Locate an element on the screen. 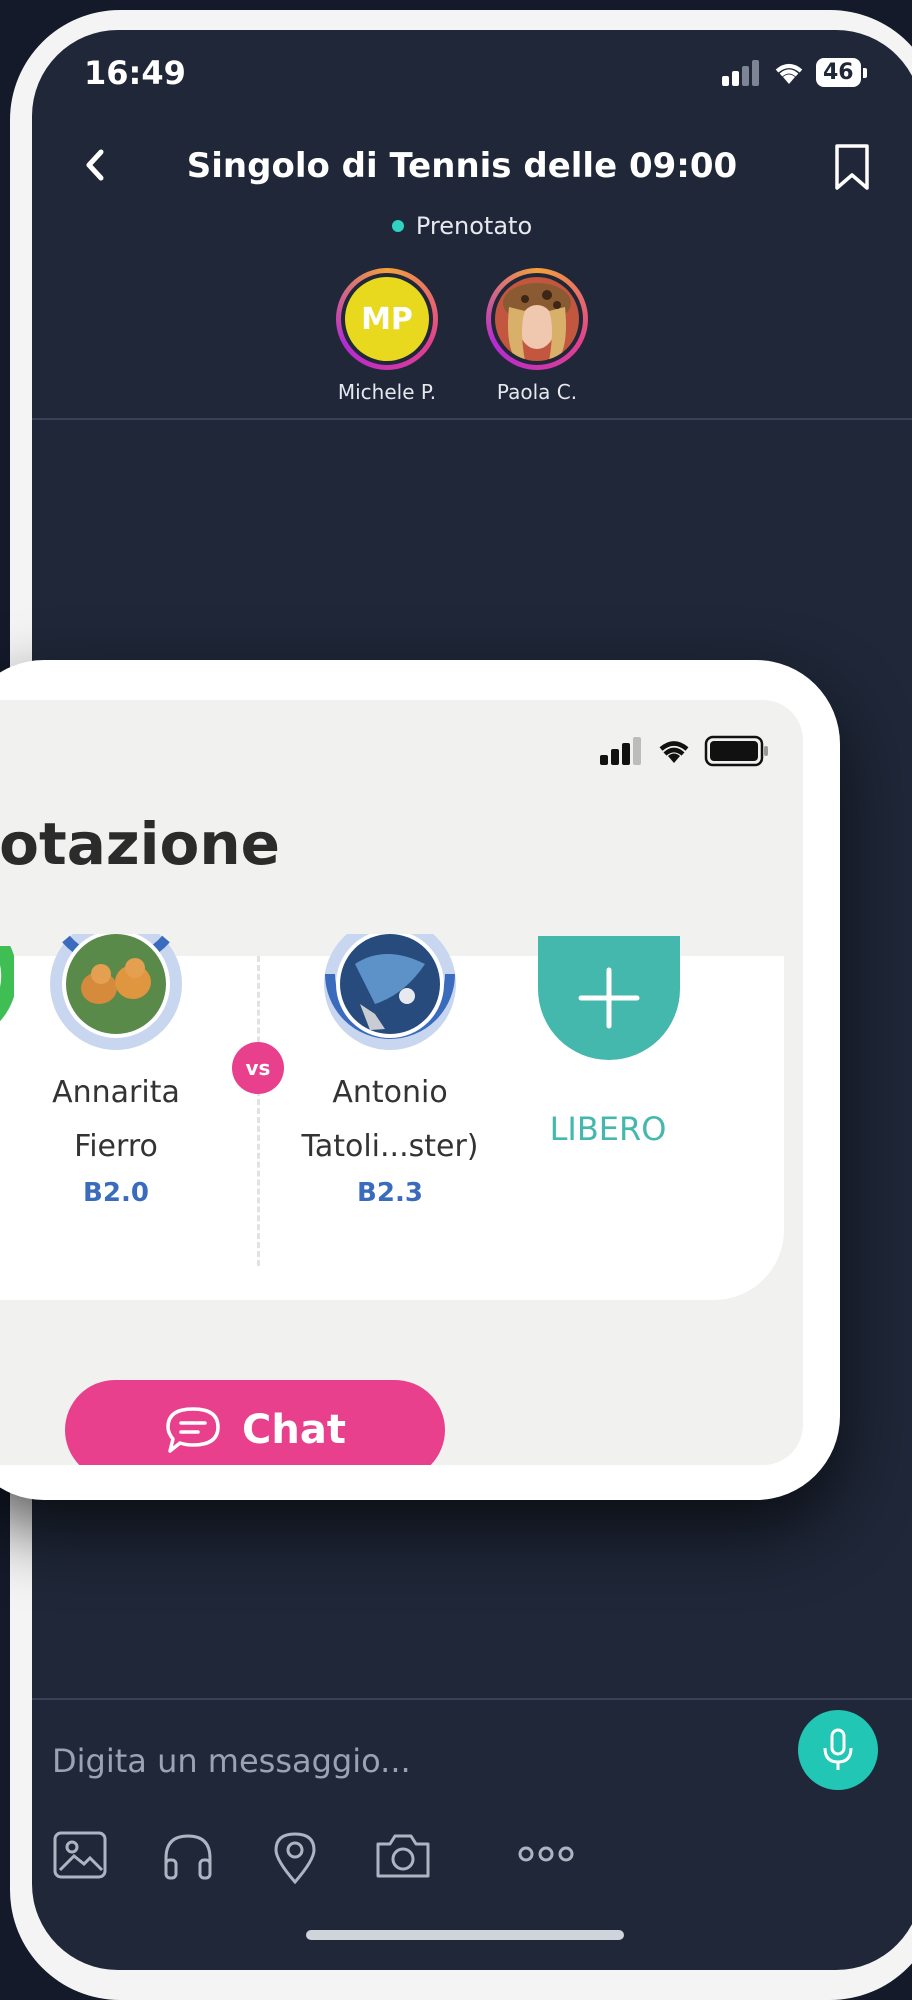 The height and width of the screenshot is (2000, 912). audio-button is located at coordinates (188, 1856).